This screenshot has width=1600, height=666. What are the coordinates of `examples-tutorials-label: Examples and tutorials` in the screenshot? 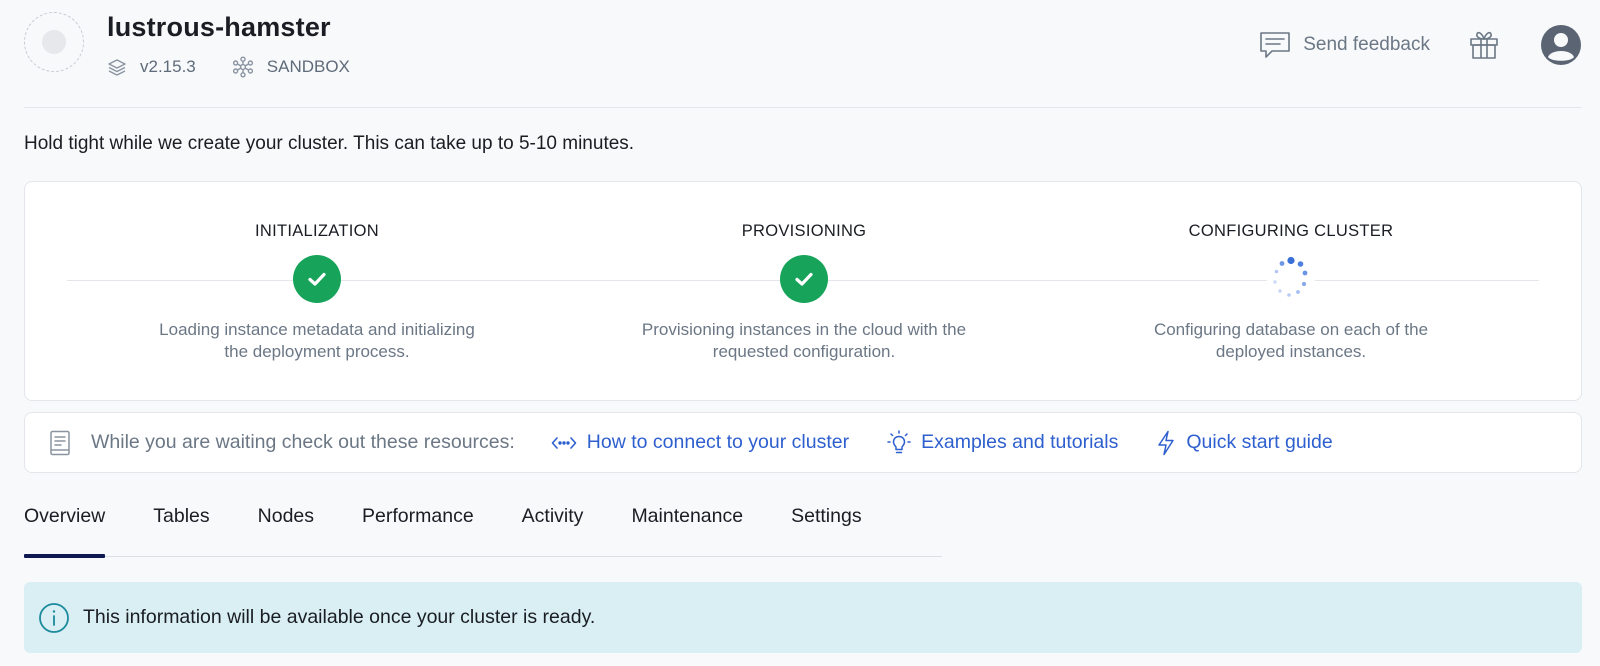 It's located at (1020, 442).